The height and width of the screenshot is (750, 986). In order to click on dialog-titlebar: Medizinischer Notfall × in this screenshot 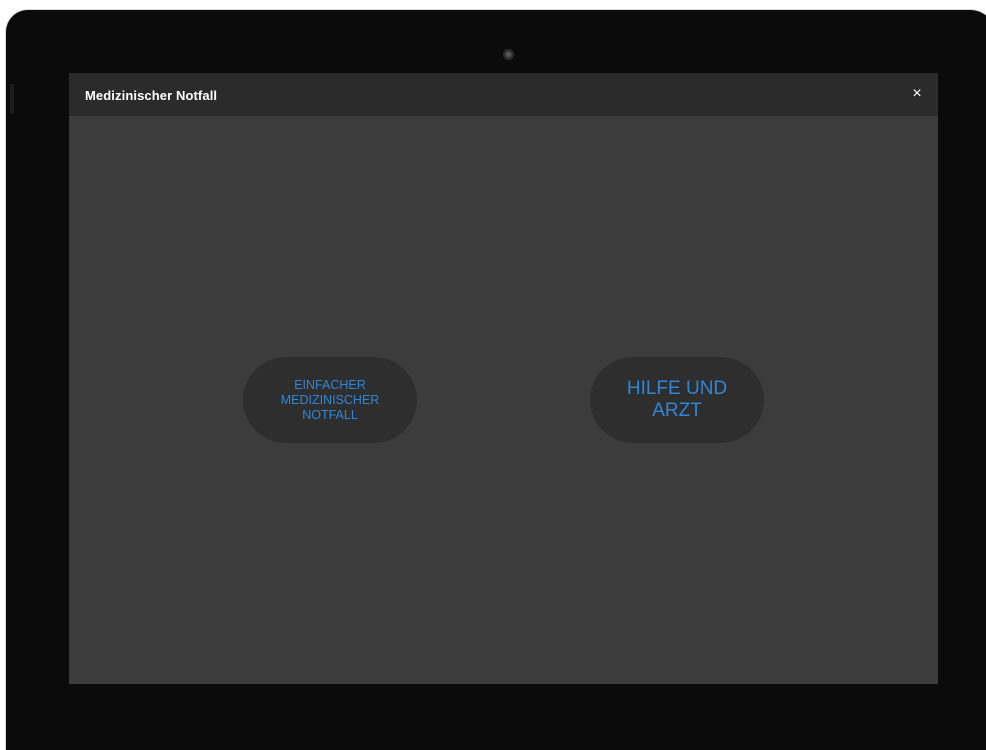, I will do `click(503, 94)`.